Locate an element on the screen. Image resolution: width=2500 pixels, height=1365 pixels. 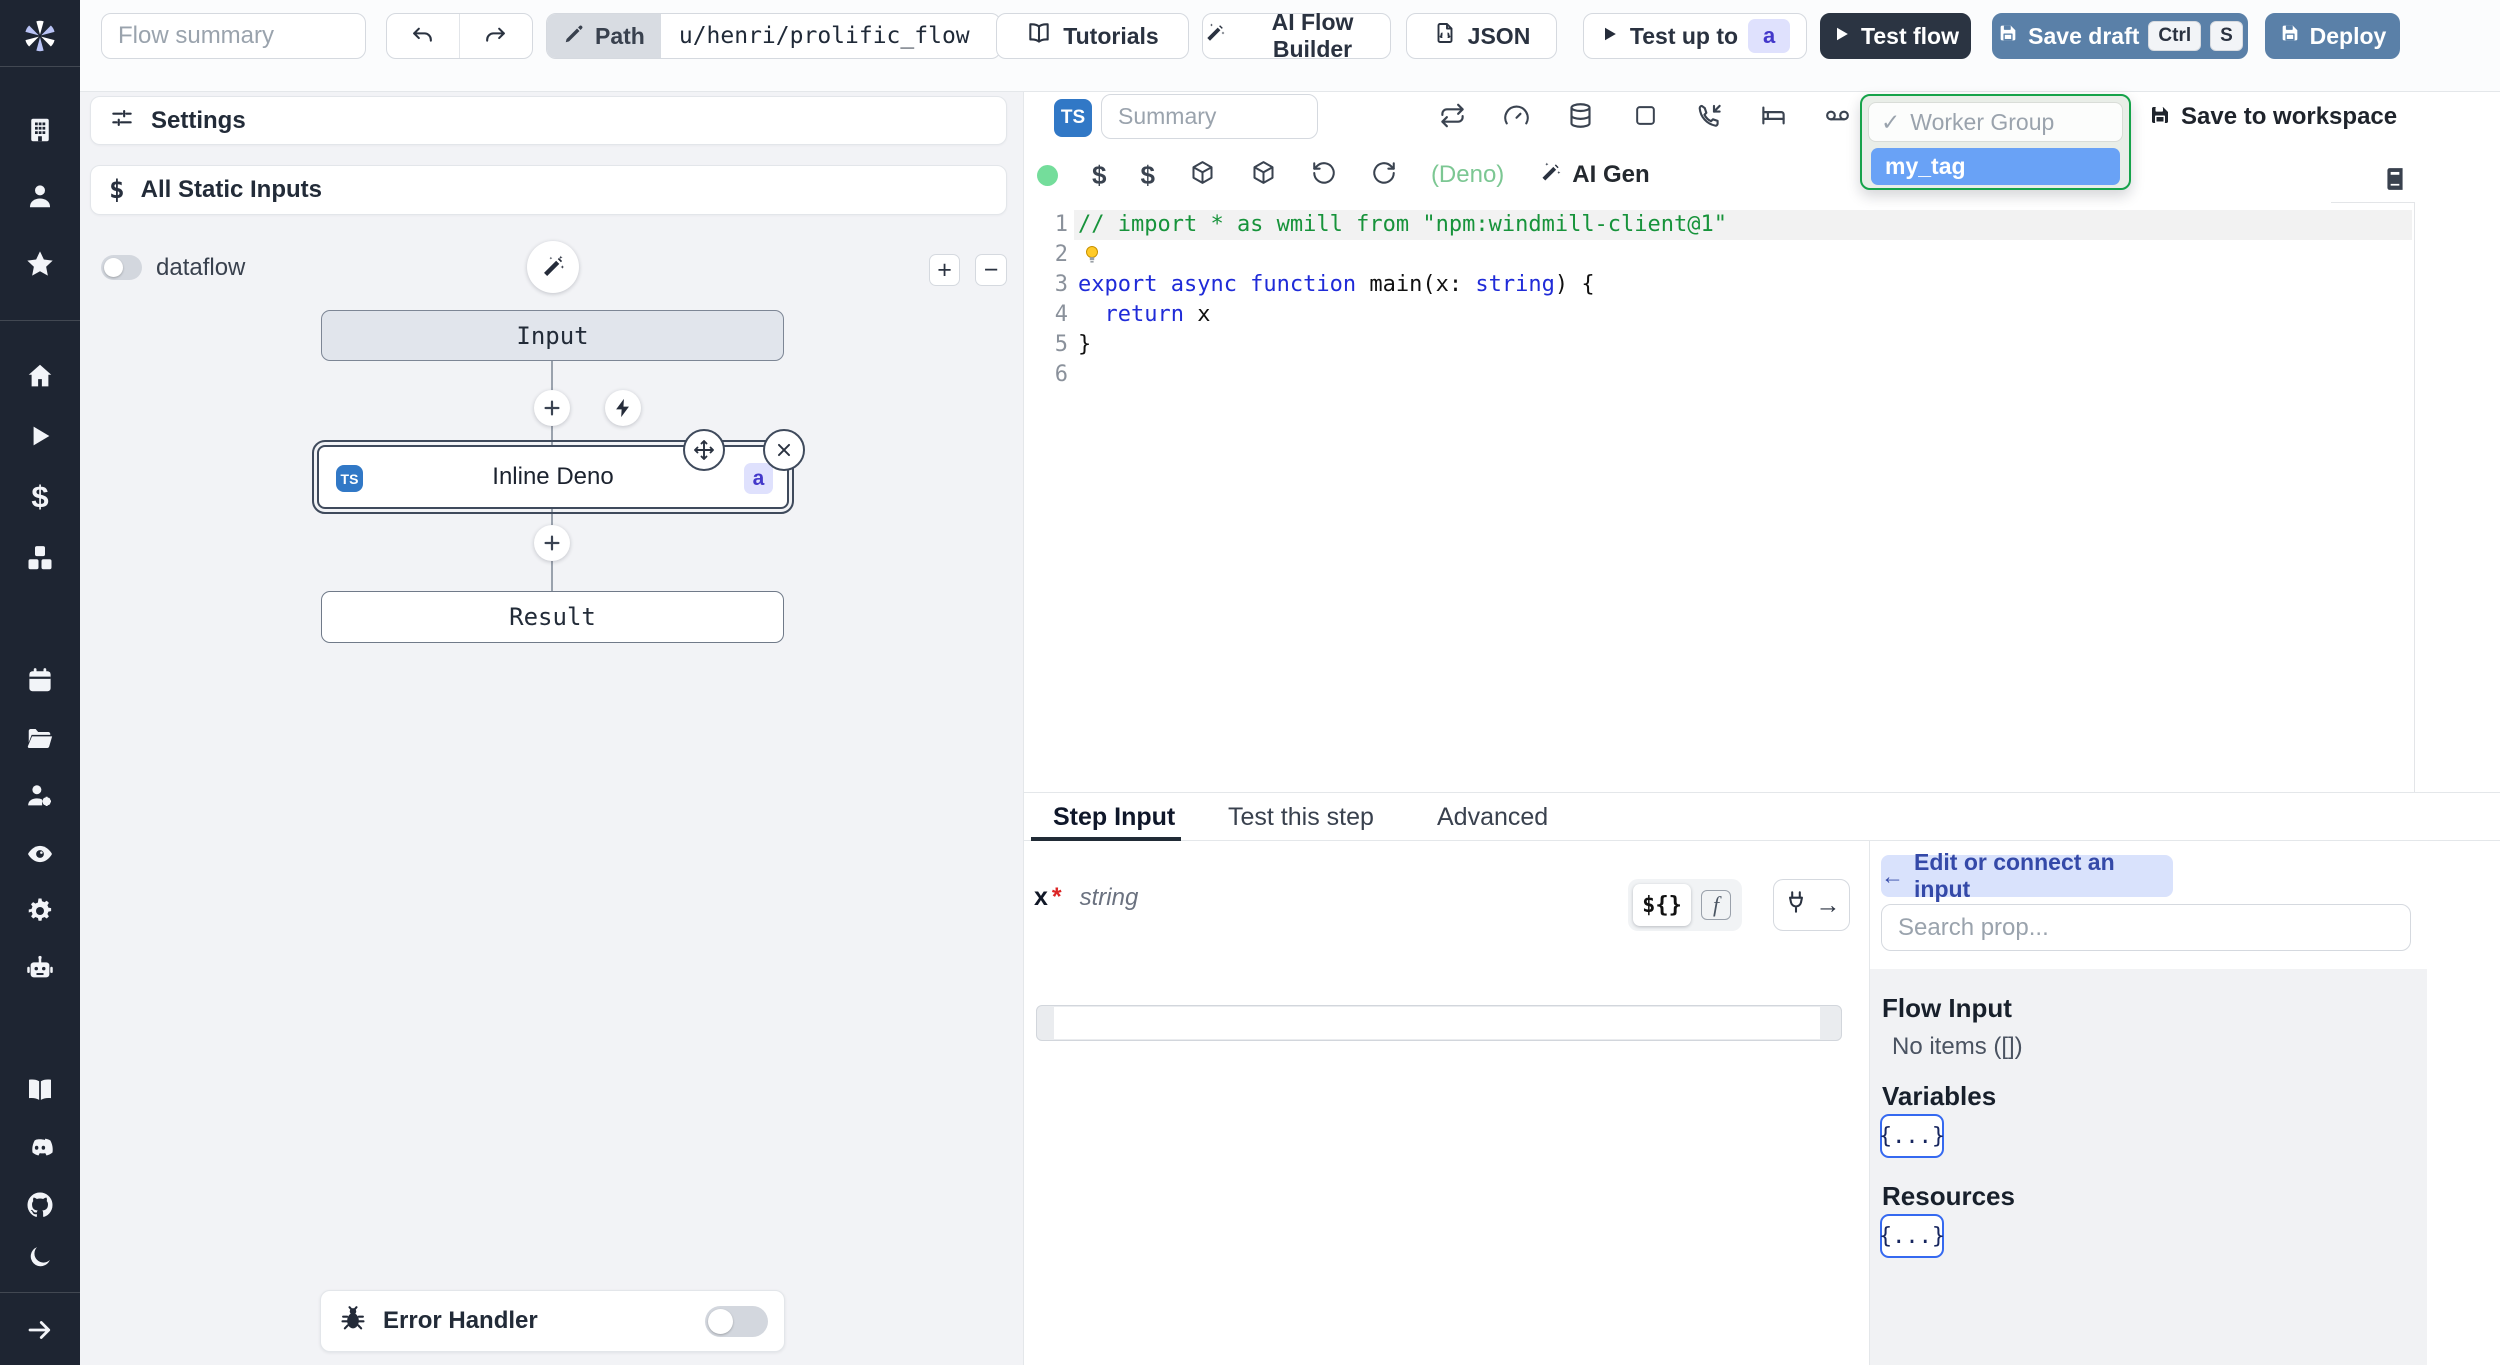
variable-dollar-icon: $ is located at coordinates (1099, 175).